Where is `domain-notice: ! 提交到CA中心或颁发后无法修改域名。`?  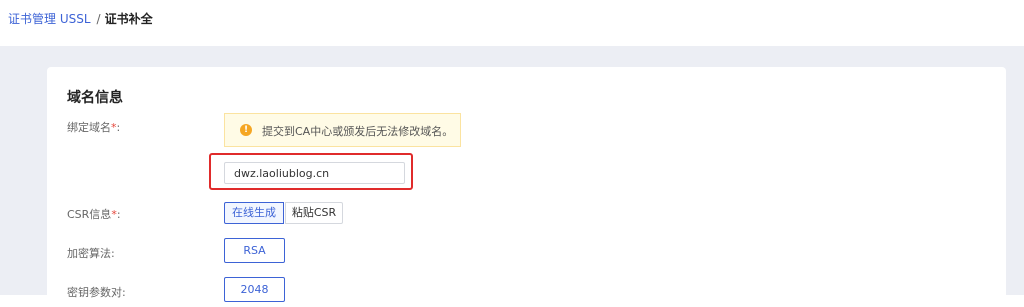 domain-notice: ! 提交到CA中心或颁发后无法修改域名。 is located at coordinates (342, 130).